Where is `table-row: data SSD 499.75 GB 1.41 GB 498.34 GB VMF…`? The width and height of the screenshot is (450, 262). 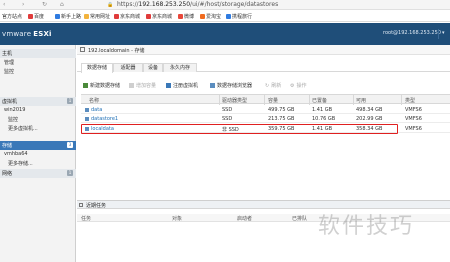
table-row: data SSD 499.75 GB 1.41 GB 498.34 GB VMF… is located at coordinates (265, 109).